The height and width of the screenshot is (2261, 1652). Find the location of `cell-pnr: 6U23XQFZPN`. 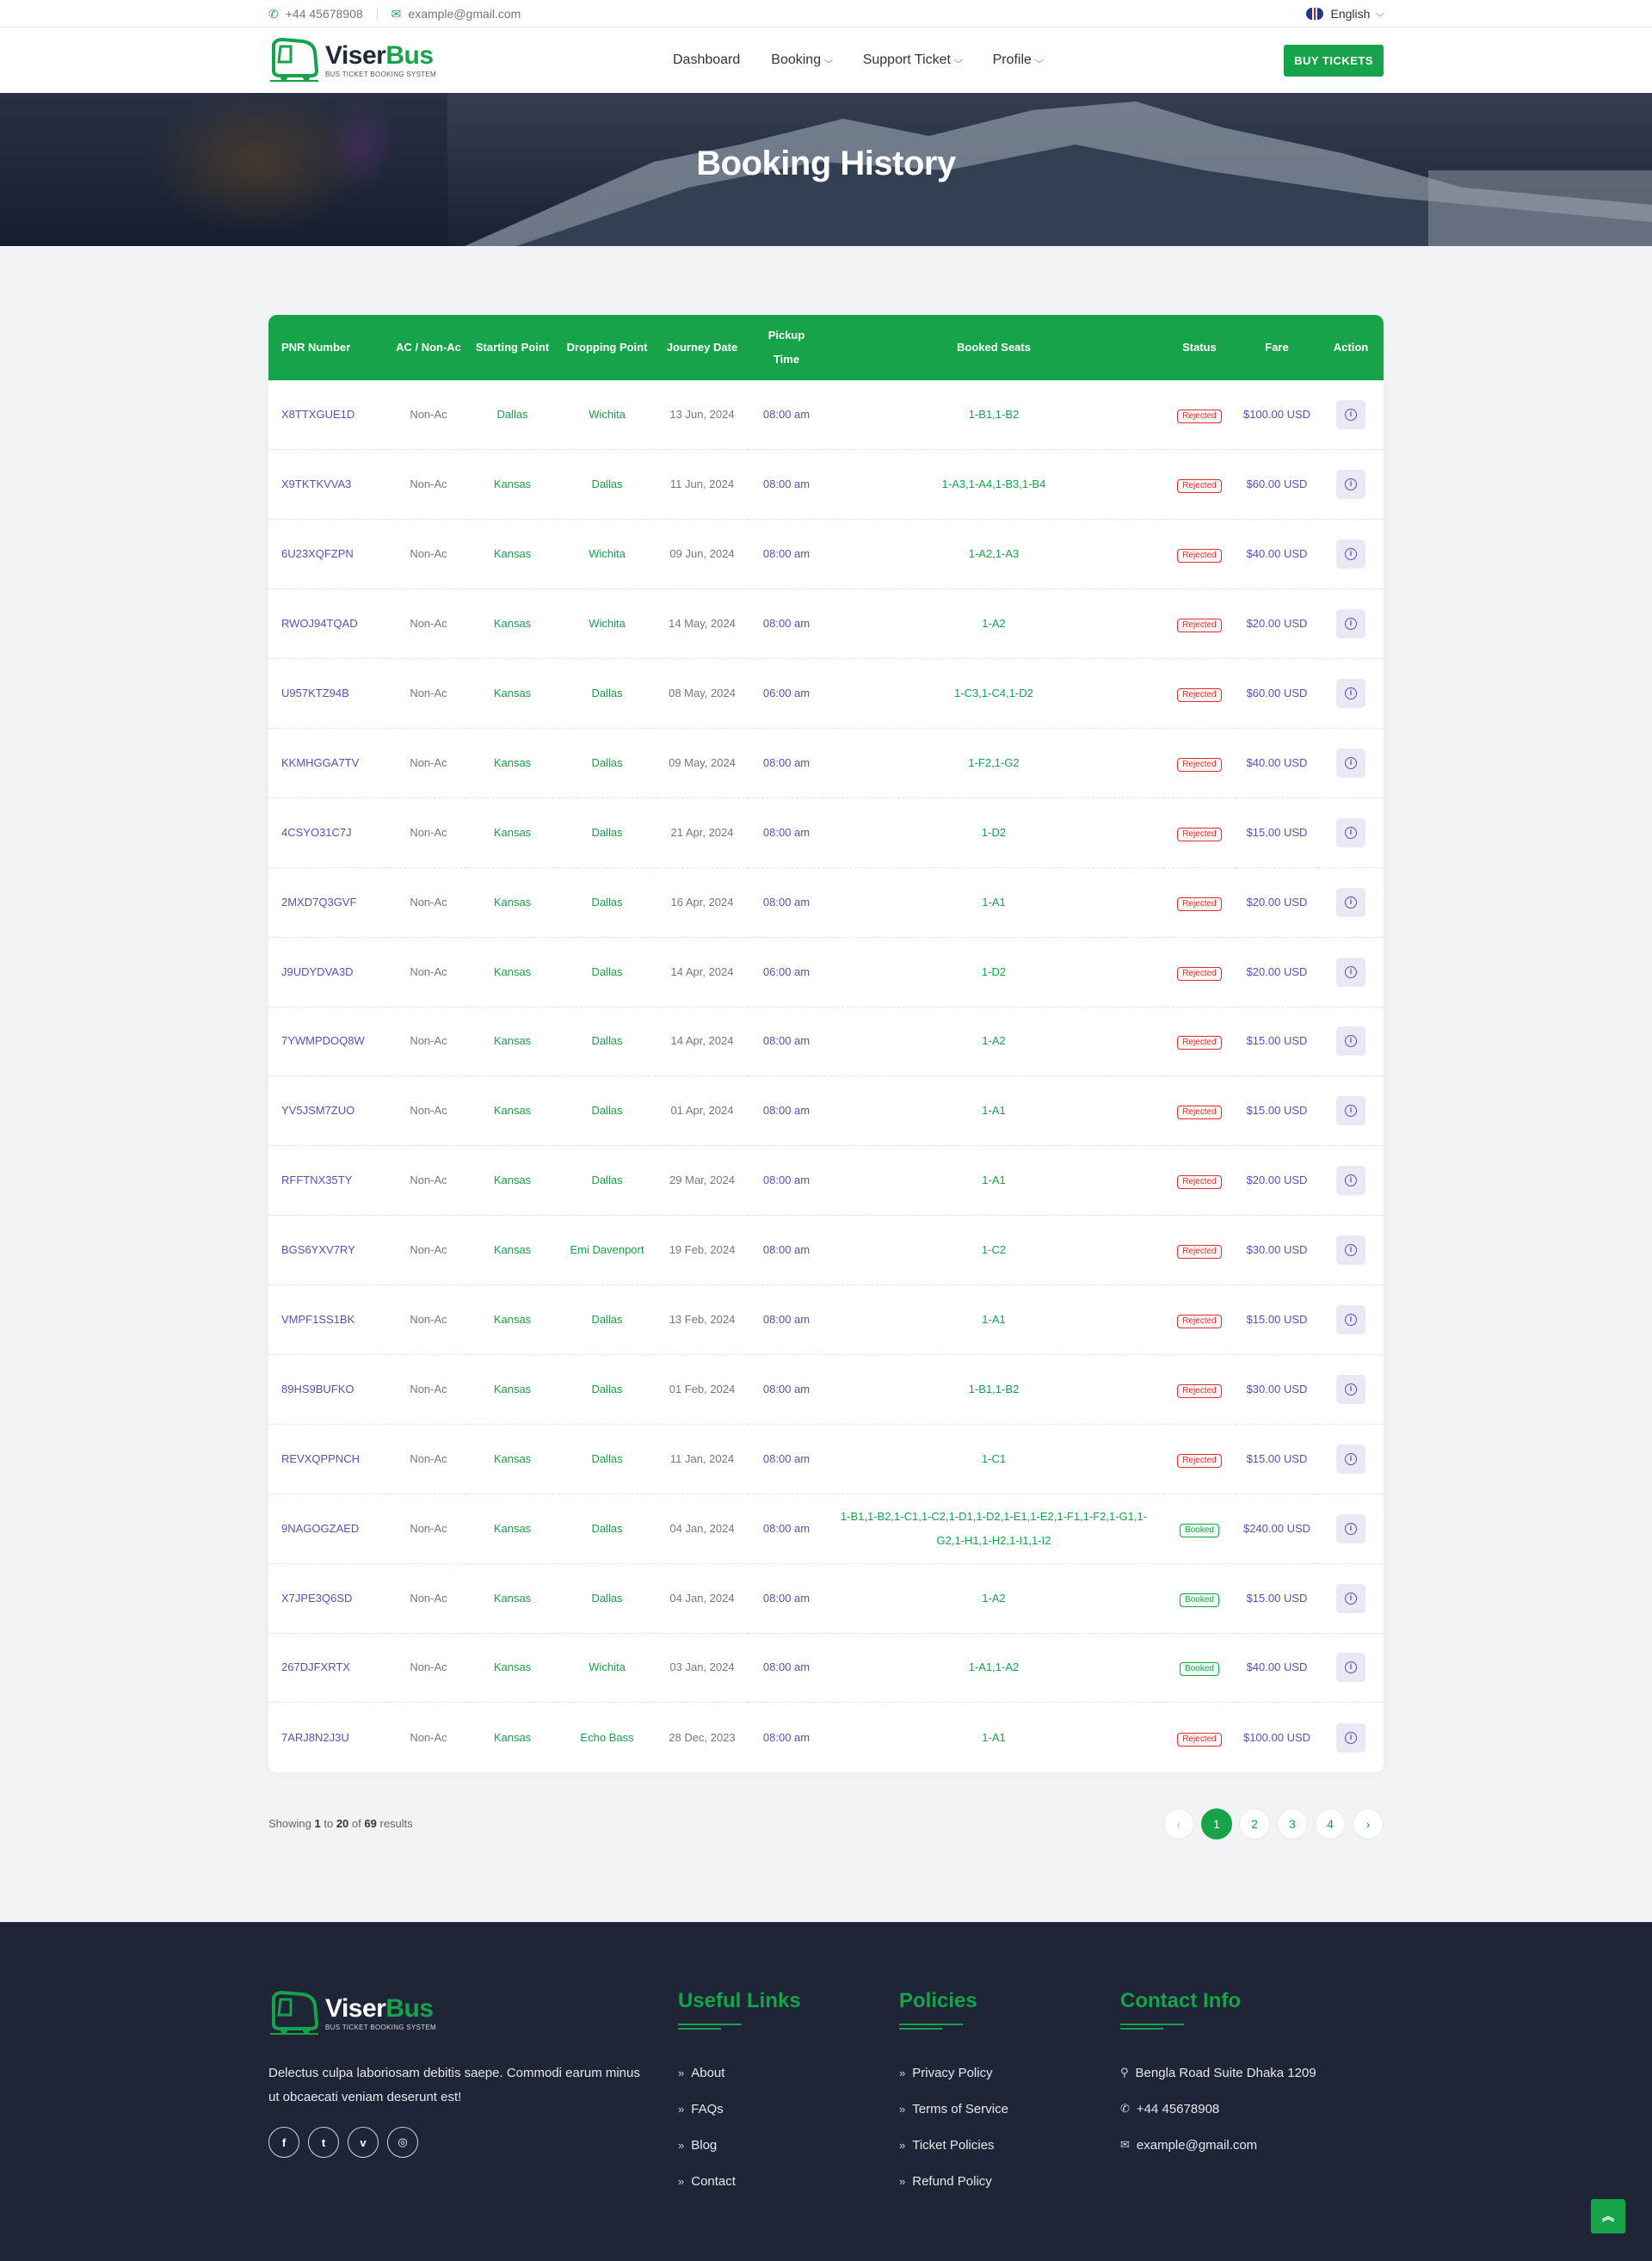

cell-pnr: 6U23XQFZPN is located at coordinates (329, 554).